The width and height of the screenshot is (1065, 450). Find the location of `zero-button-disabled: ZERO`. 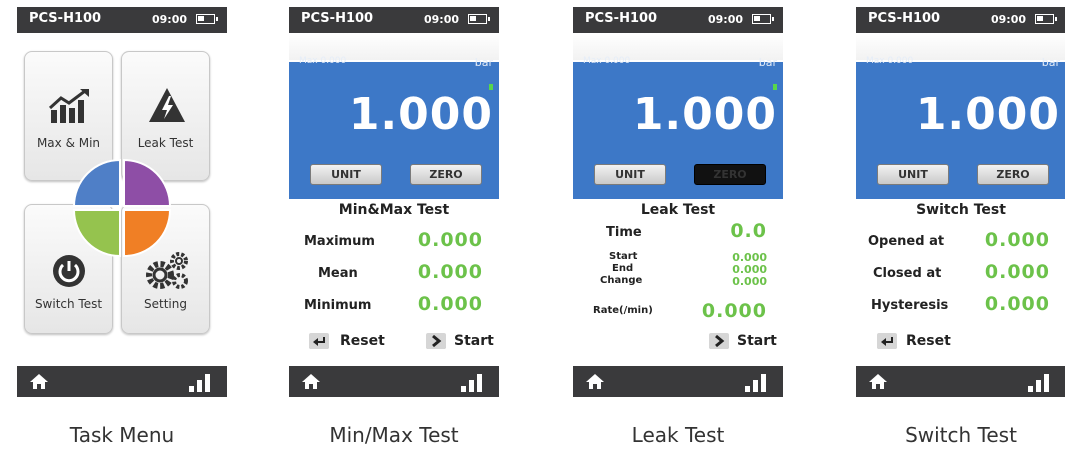

zero-button-disabled: ZERO is located at coordinates (730, 174).